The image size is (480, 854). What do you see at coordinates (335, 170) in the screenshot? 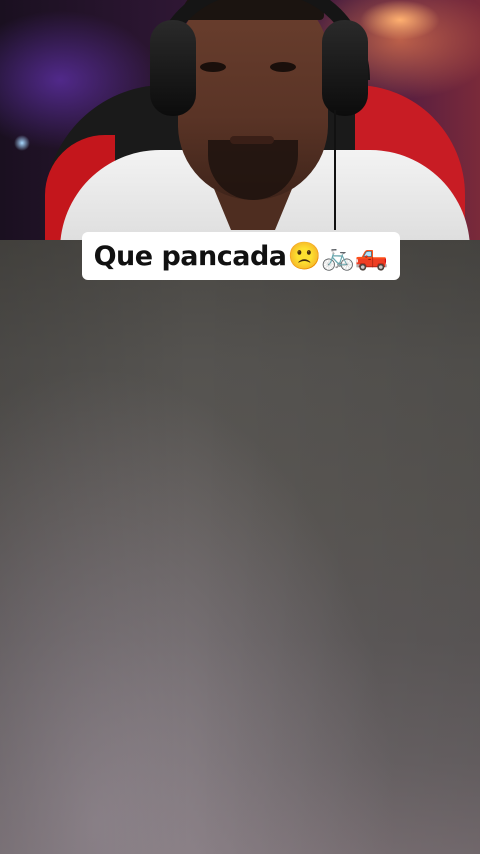
I see `headphone-cable` at bounding box center [335, 170].